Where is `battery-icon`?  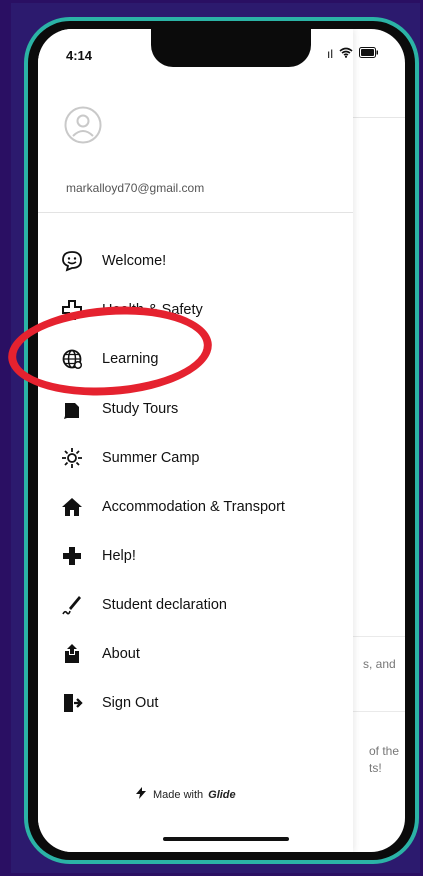 battery-icon is located at coordinates (369, 54).